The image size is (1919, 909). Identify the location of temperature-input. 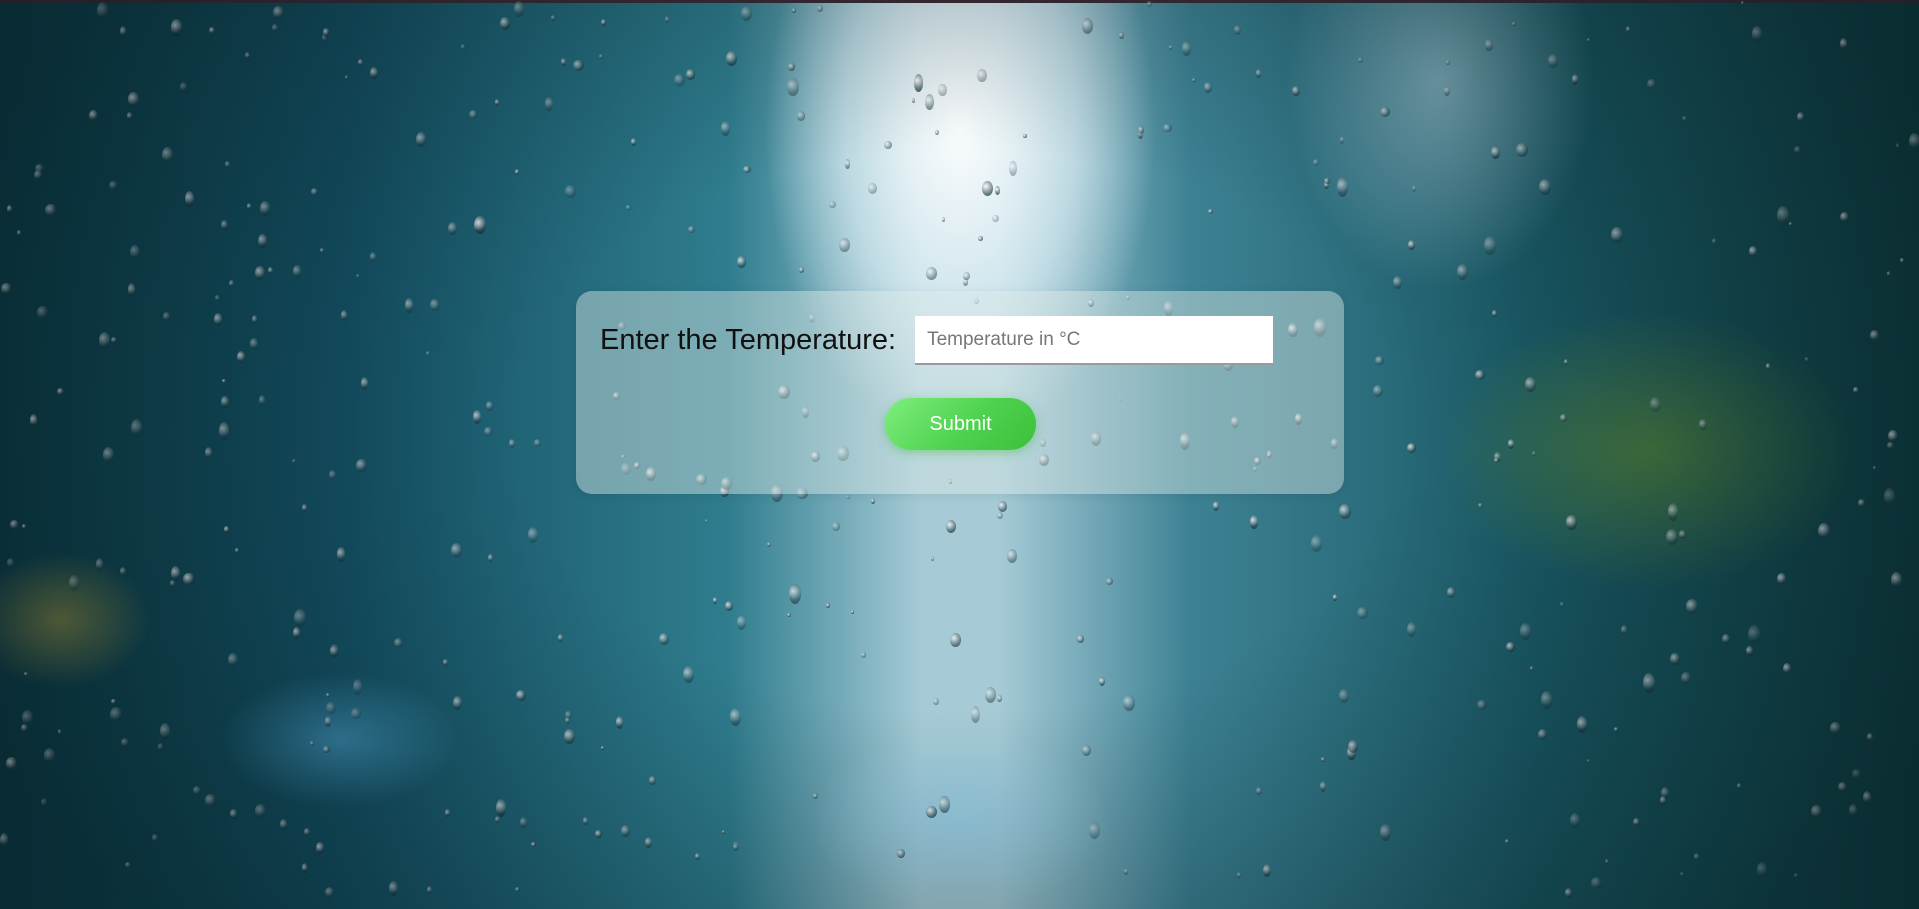
(1094, 340).